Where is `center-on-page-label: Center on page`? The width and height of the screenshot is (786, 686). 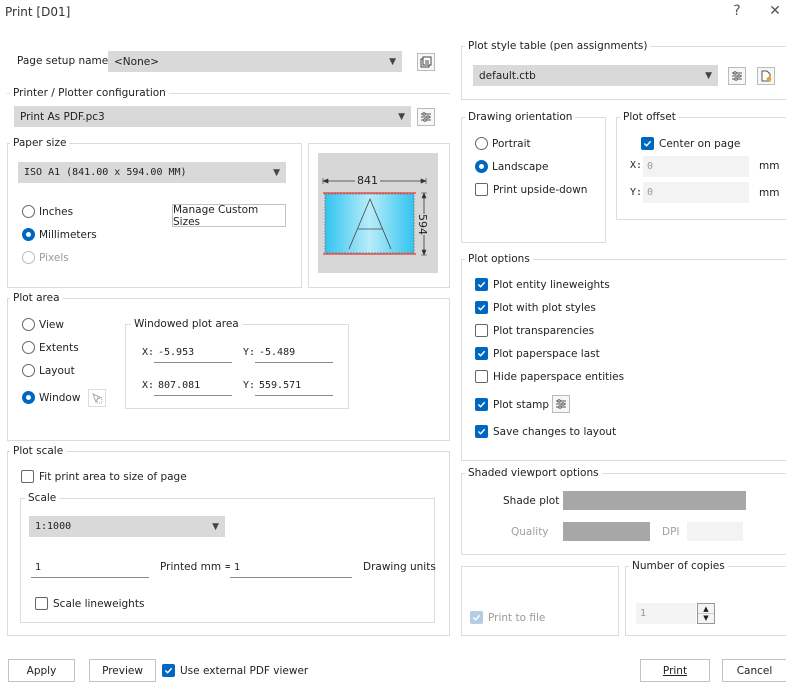 center-on-page-label: Center on page is located at coordinates (700, 143).